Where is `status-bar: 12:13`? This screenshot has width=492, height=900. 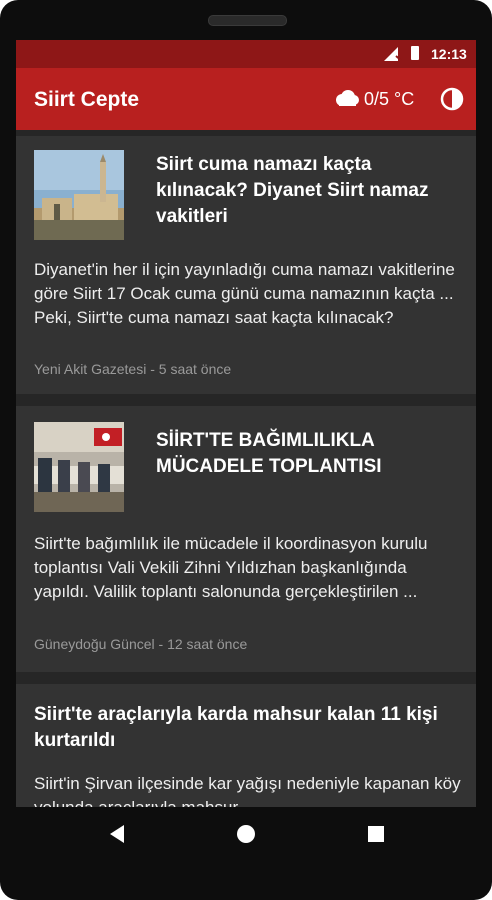 status-bar: 12:13 is located at coordinates (246, 54).